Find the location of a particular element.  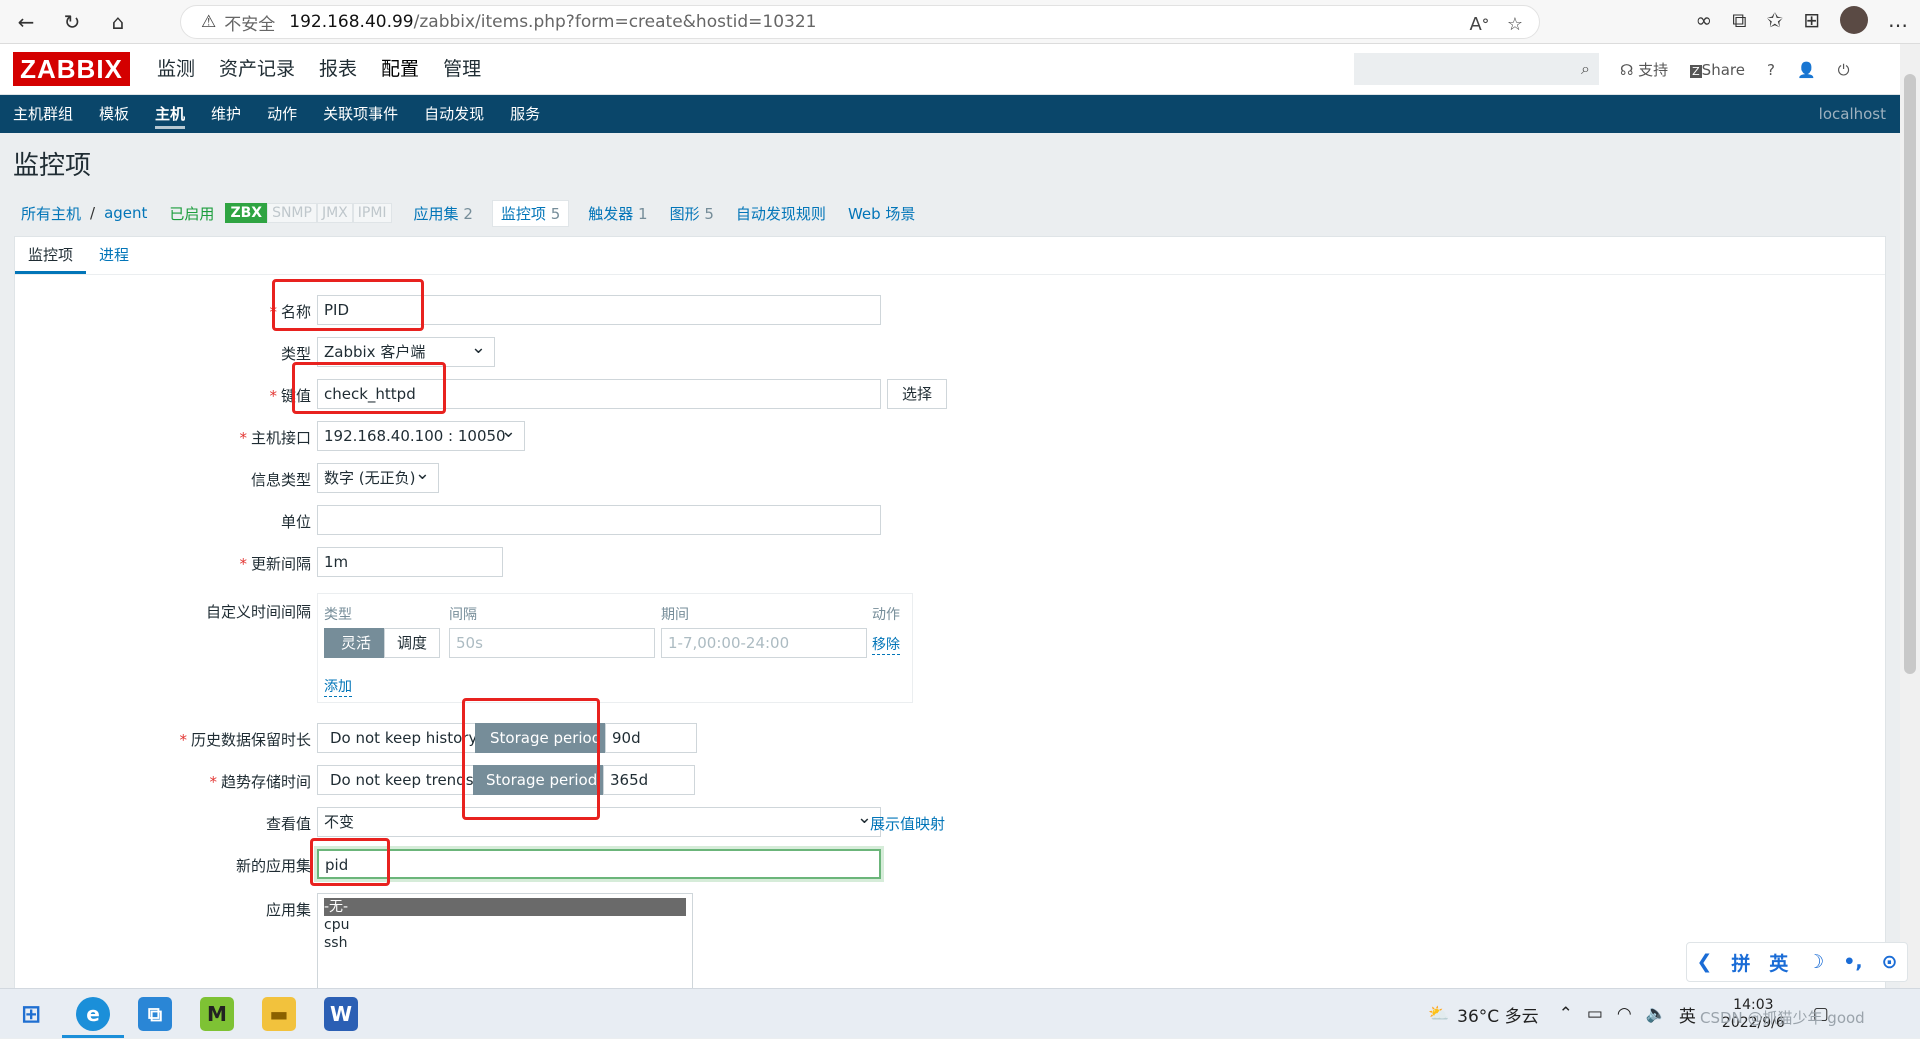

row-applications: 应用集 -无- cpu ssh is located at coordinates (951, 945).